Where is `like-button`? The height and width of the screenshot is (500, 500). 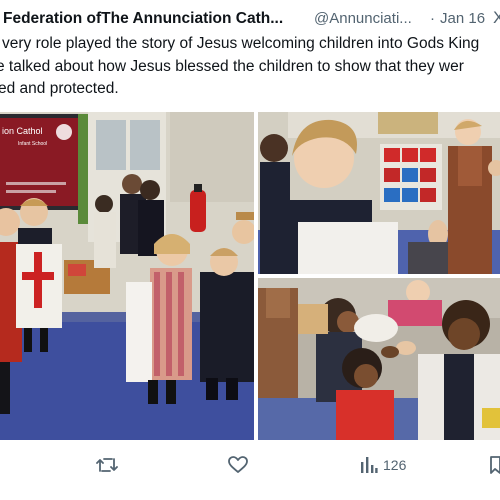
like-button is located at coordinates (238, 465).